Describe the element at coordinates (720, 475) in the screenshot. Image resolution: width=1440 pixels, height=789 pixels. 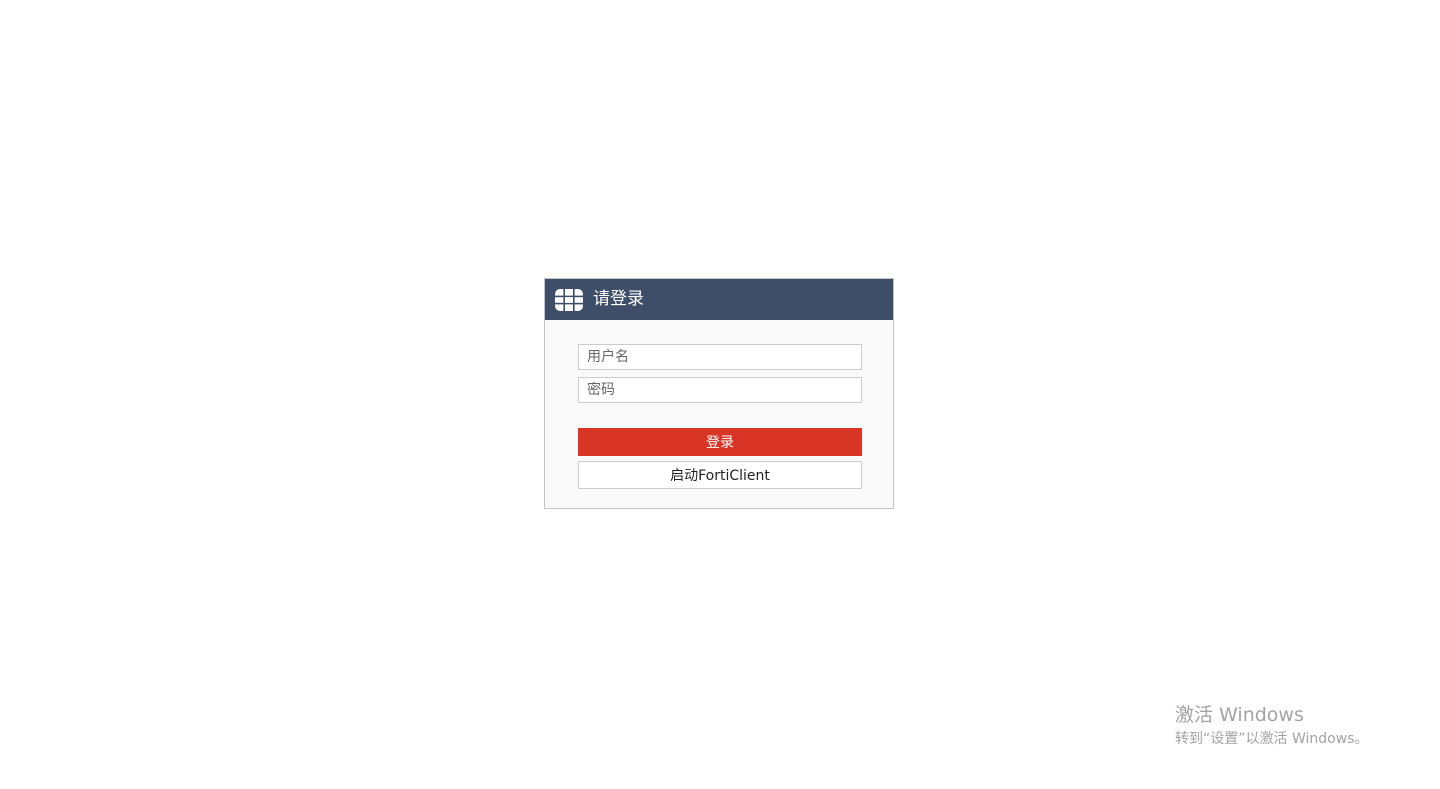
I see `launch-forticlient-button: 启动FortiClient` at that location.